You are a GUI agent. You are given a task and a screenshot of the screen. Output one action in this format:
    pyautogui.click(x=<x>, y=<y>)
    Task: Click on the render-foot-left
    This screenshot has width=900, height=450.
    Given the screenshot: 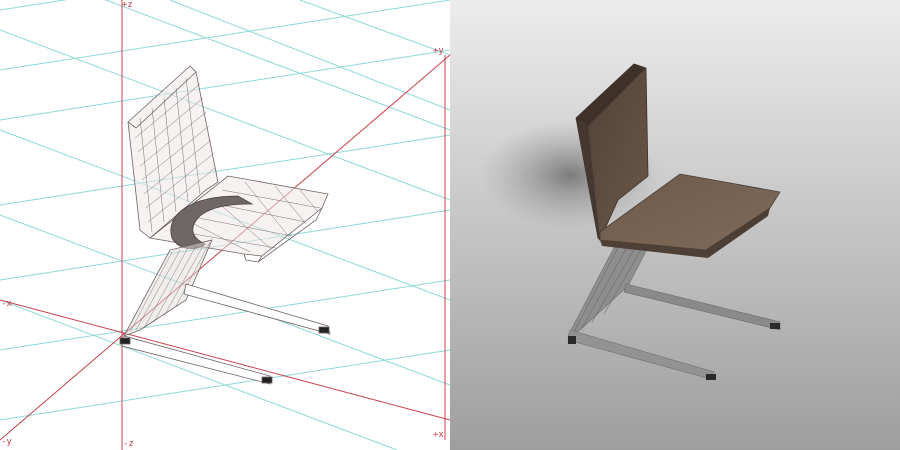 What is the action you would take?
    pyautogui.click(x=572, y=340)
    